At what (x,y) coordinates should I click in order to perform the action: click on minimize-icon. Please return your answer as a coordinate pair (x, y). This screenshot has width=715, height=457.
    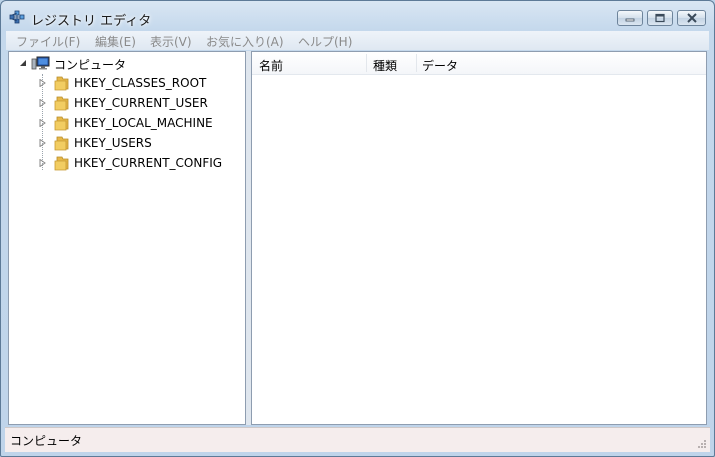
    Looking at the image, I should click on (630, 20).